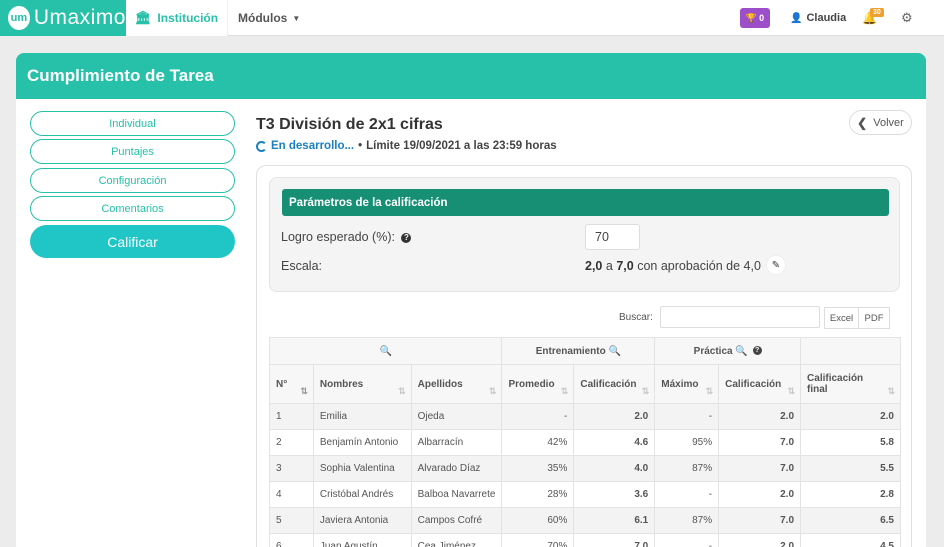  Describe the element at coordinates (132, 180) in the screenshot. I see `sidebar-item-configuracion: Configuración` at that location.